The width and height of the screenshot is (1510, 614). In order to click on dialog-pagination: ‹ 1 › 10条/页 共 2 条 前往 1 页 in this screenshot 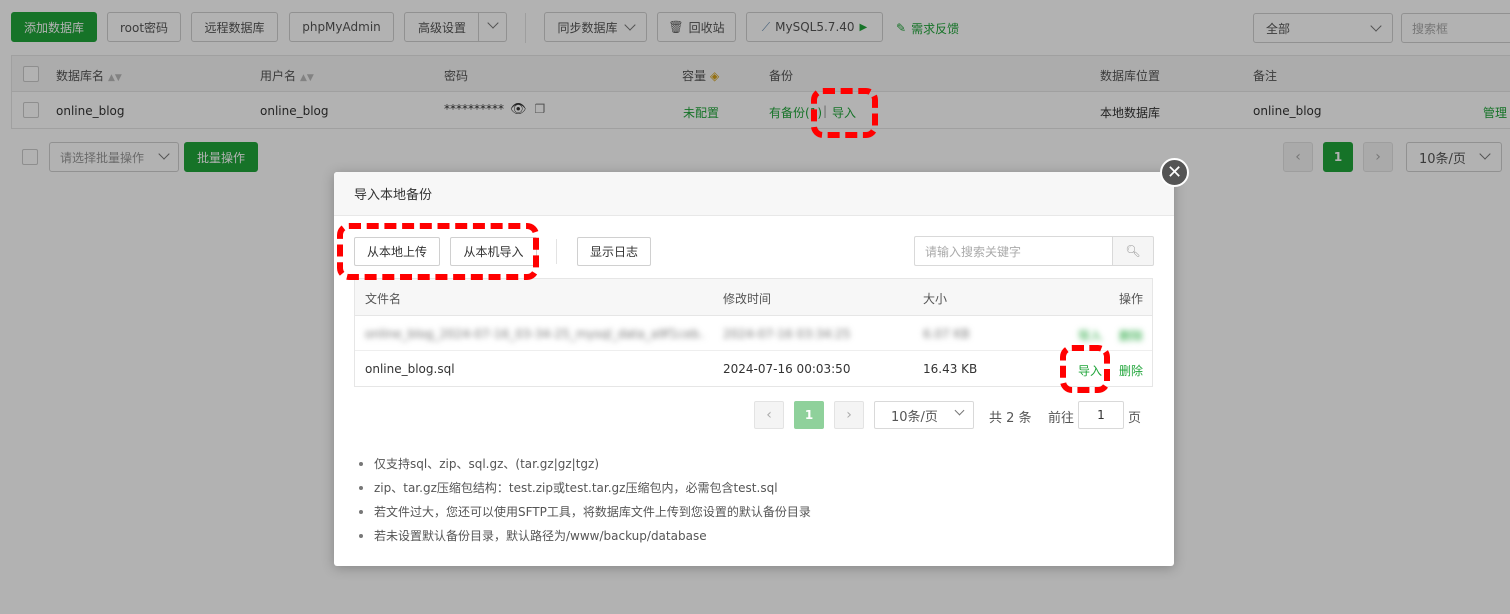, I will do `click(754, 415)`.